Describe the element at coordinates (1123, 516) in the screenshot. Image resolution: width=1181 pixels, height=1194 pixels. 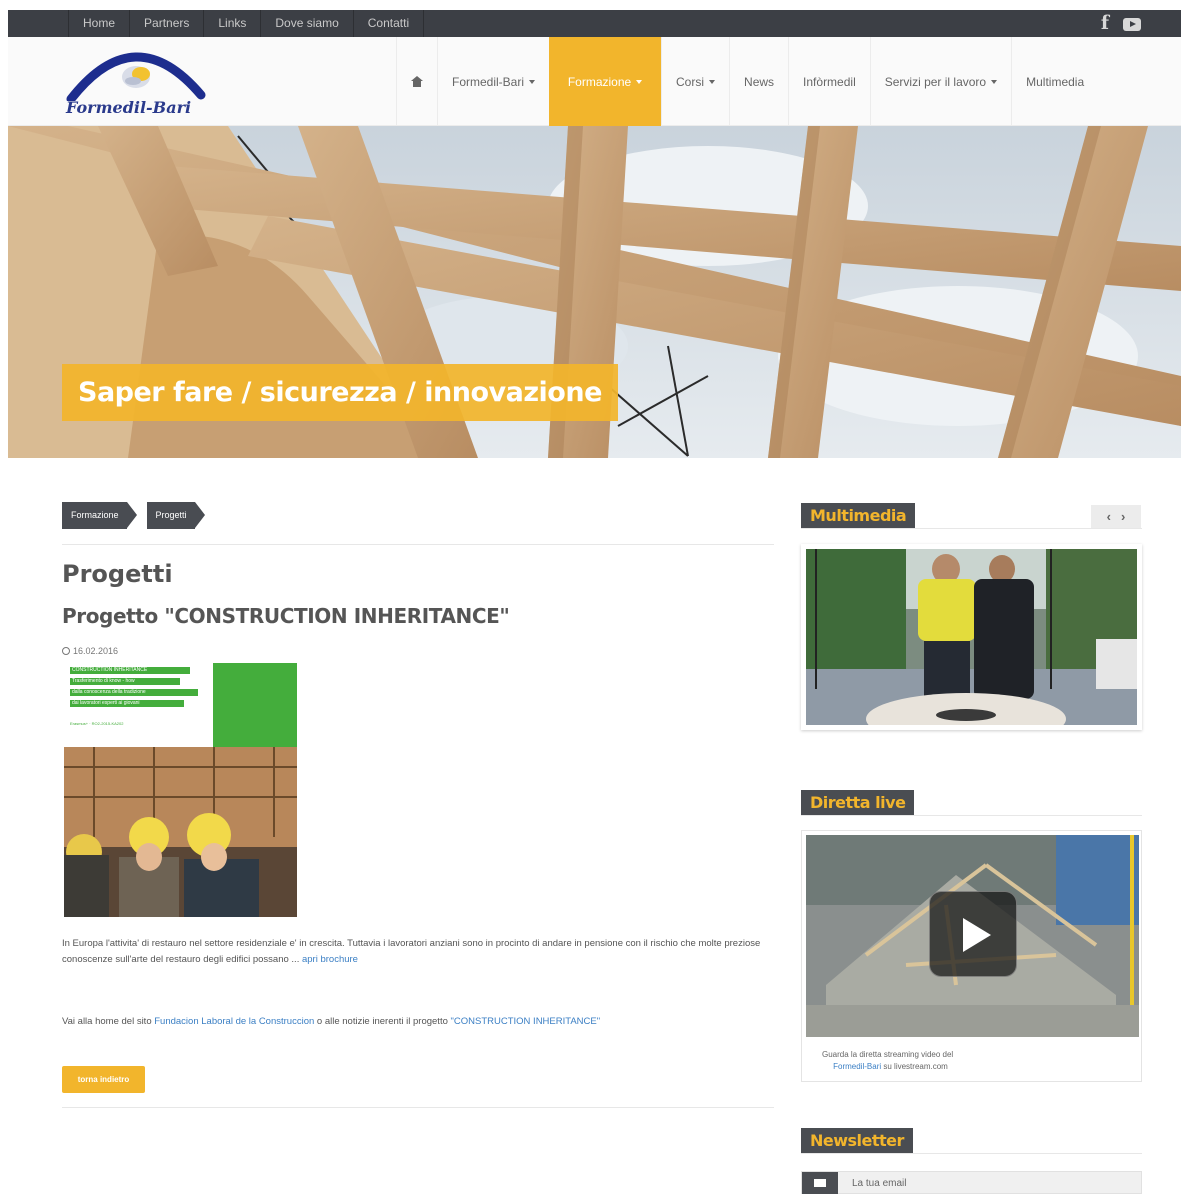
I see `chevron-right-icon: ›` at that location.